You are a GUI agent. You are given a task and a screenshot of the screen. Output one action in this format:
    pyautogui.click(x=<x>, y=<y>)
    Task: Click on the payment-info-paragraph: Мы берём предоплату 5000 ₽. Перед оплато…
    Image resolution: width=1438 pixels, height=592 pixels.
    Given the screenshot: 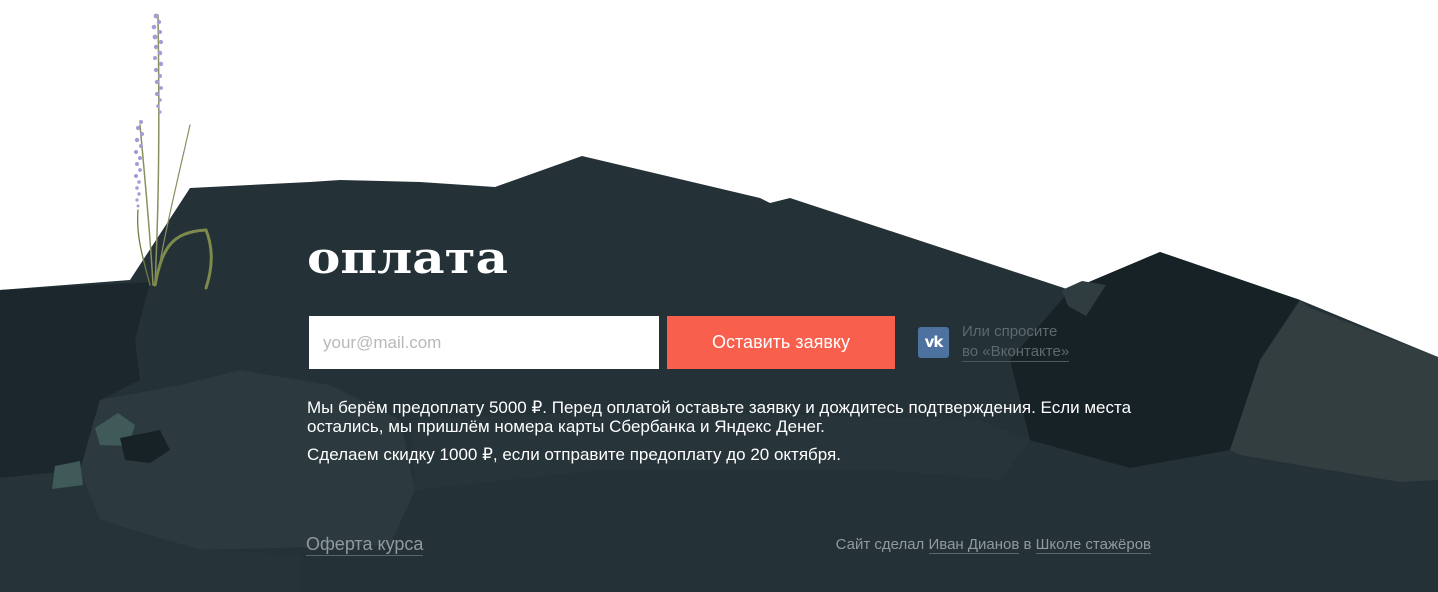 What is the action you would take?
    pyautogui.click(x=719, y=417)
    